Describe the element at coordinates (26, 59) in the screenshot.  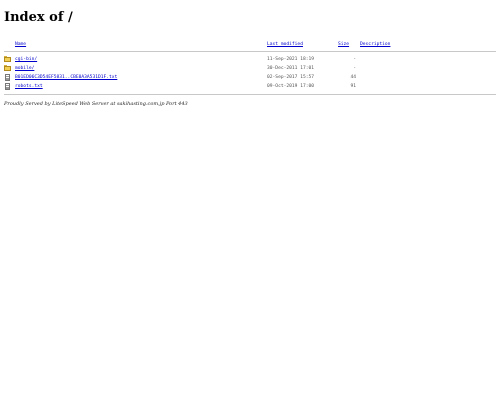
I see `entry-link-cgi-bin: cgi-bin/` at that location.